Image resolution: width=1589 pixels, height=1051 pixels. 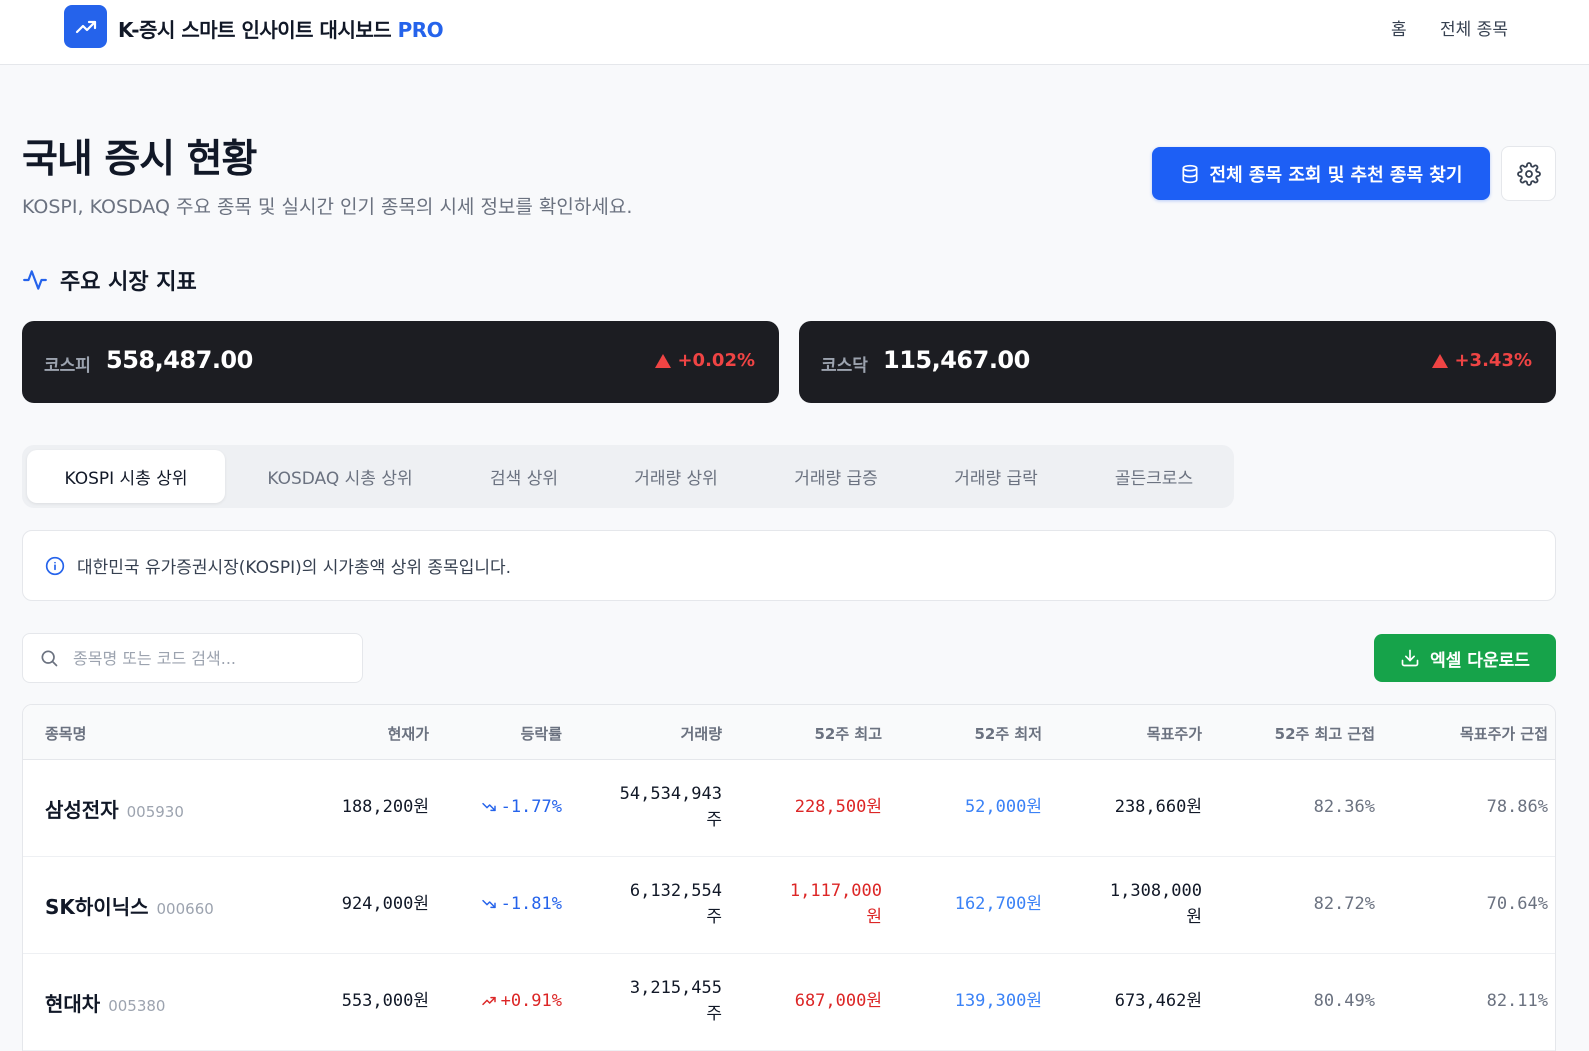 I want to click on col-near-high: 52주 최고 근접, so click(x=1325, y=733).